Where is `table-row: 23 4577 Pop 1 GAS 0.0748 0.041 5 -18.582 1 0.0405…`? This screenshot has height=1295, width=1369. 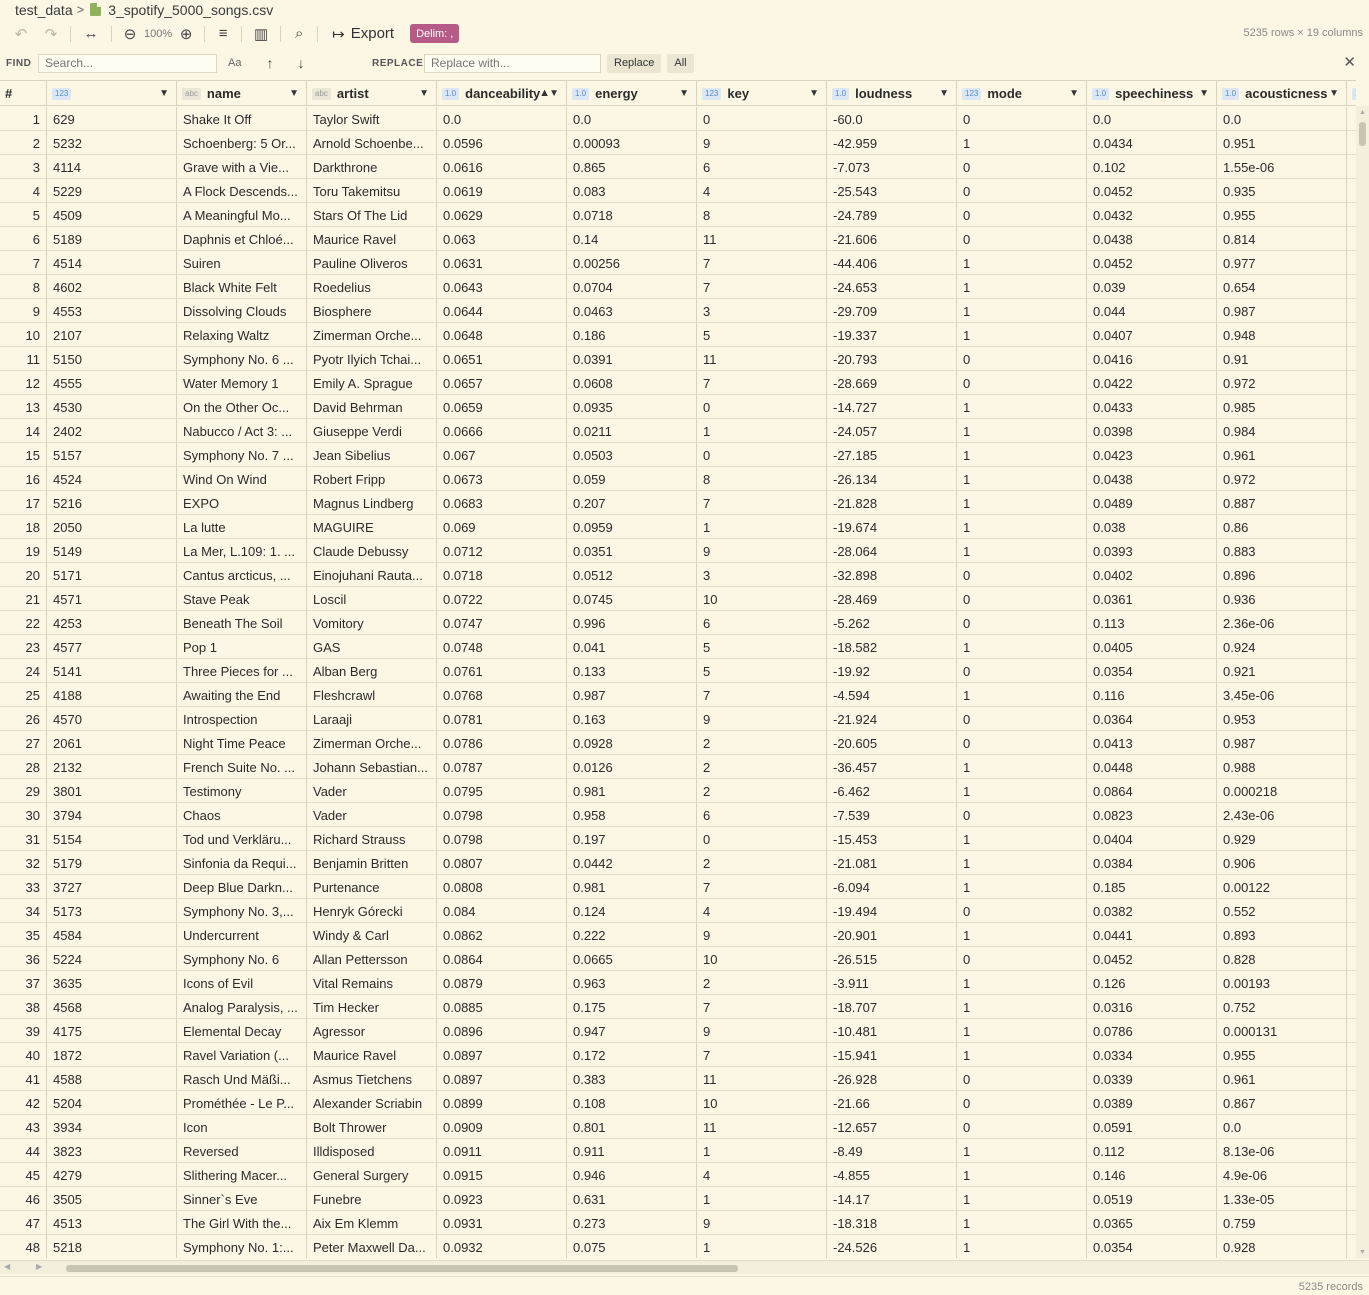 table-row: 23 4577 Pop 1 GAS 0.0748 0.041 5 -18.582 1 0.0405… is located at coordinates (678, 647).